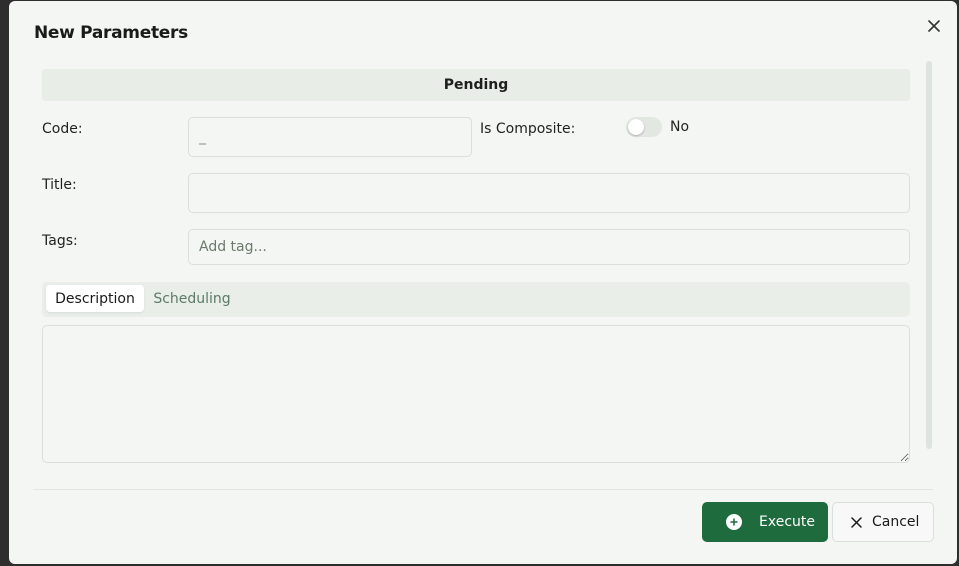  What do you see at coordinates (787, 522) in the screenshot?
I see `execute-label: Execute` at bounding box center [787, 522].